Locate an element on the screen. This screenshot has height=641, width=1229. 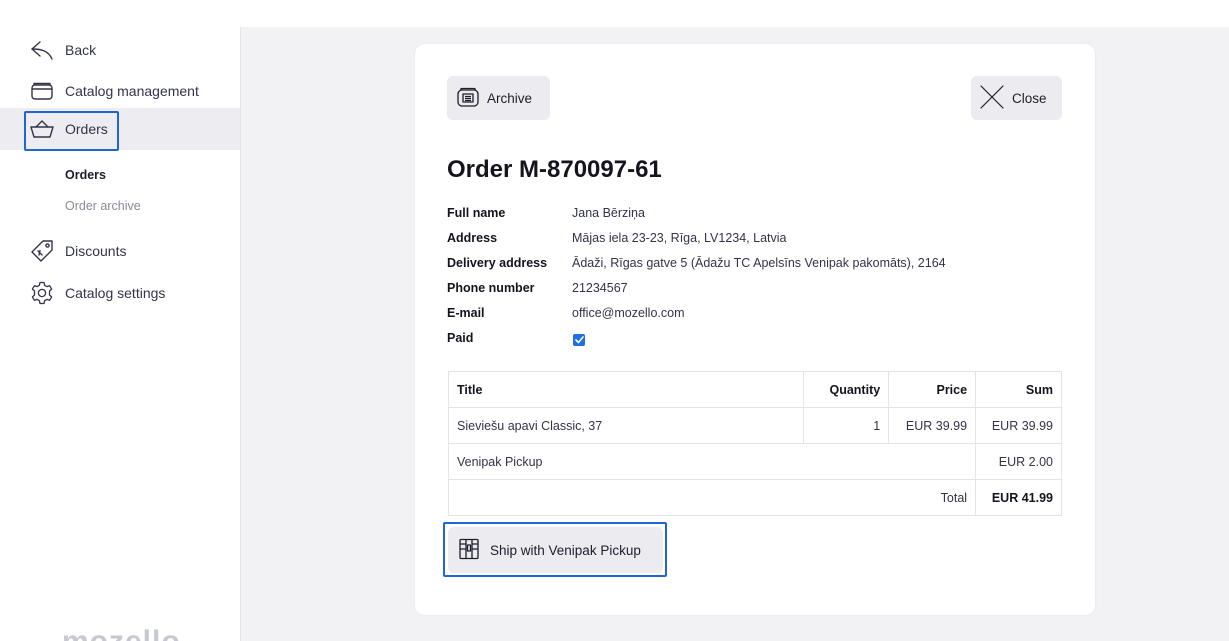
sidebar-subitem-order-archive: Order archive is located at coordinates (103, 206).